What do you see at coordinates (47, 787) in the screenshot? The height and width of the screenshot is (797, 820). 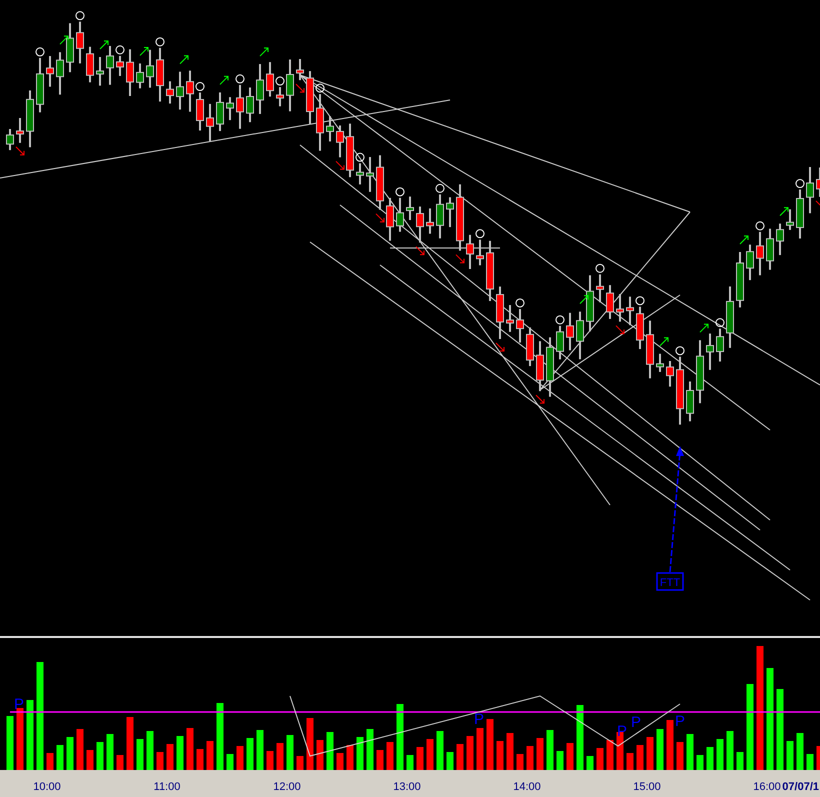 I see `time-axis-label: 10:00` at bounding box center [47, 787].